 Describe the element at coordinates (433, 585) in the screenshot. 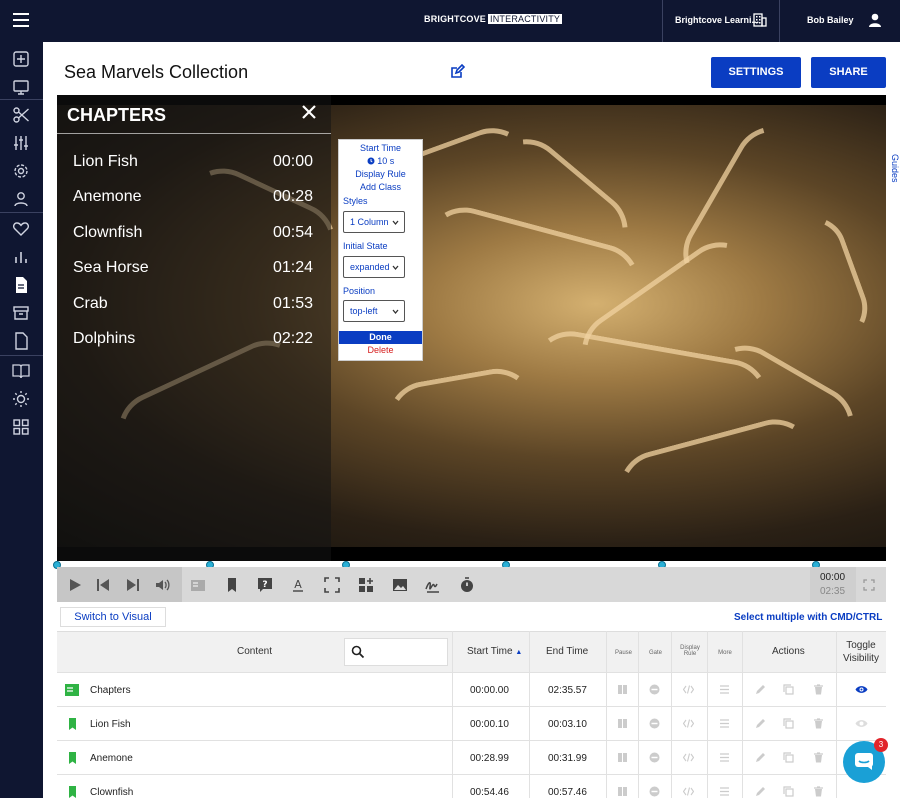

I see `signature-icon` at that location.